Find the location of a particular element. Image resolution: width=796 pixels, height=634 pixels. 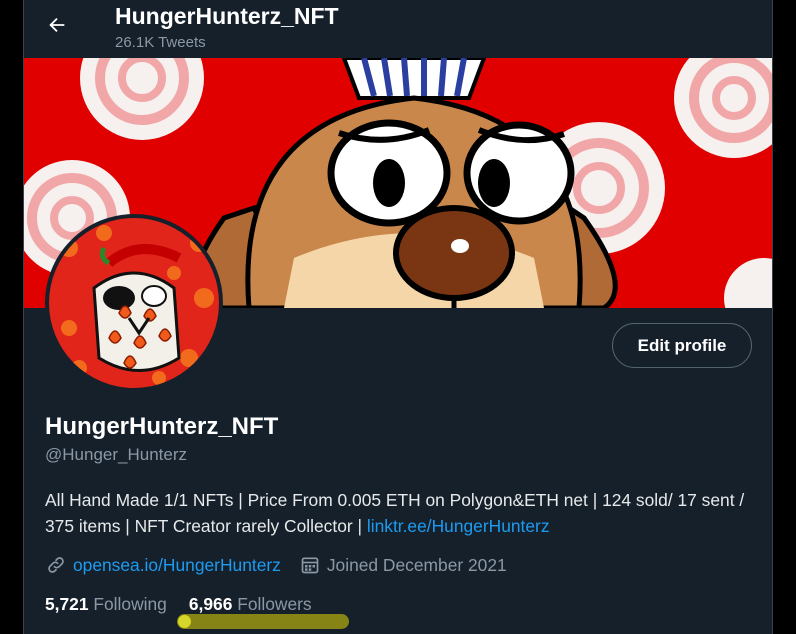

followers-highlight-mark is located at coordinates (263, 621).